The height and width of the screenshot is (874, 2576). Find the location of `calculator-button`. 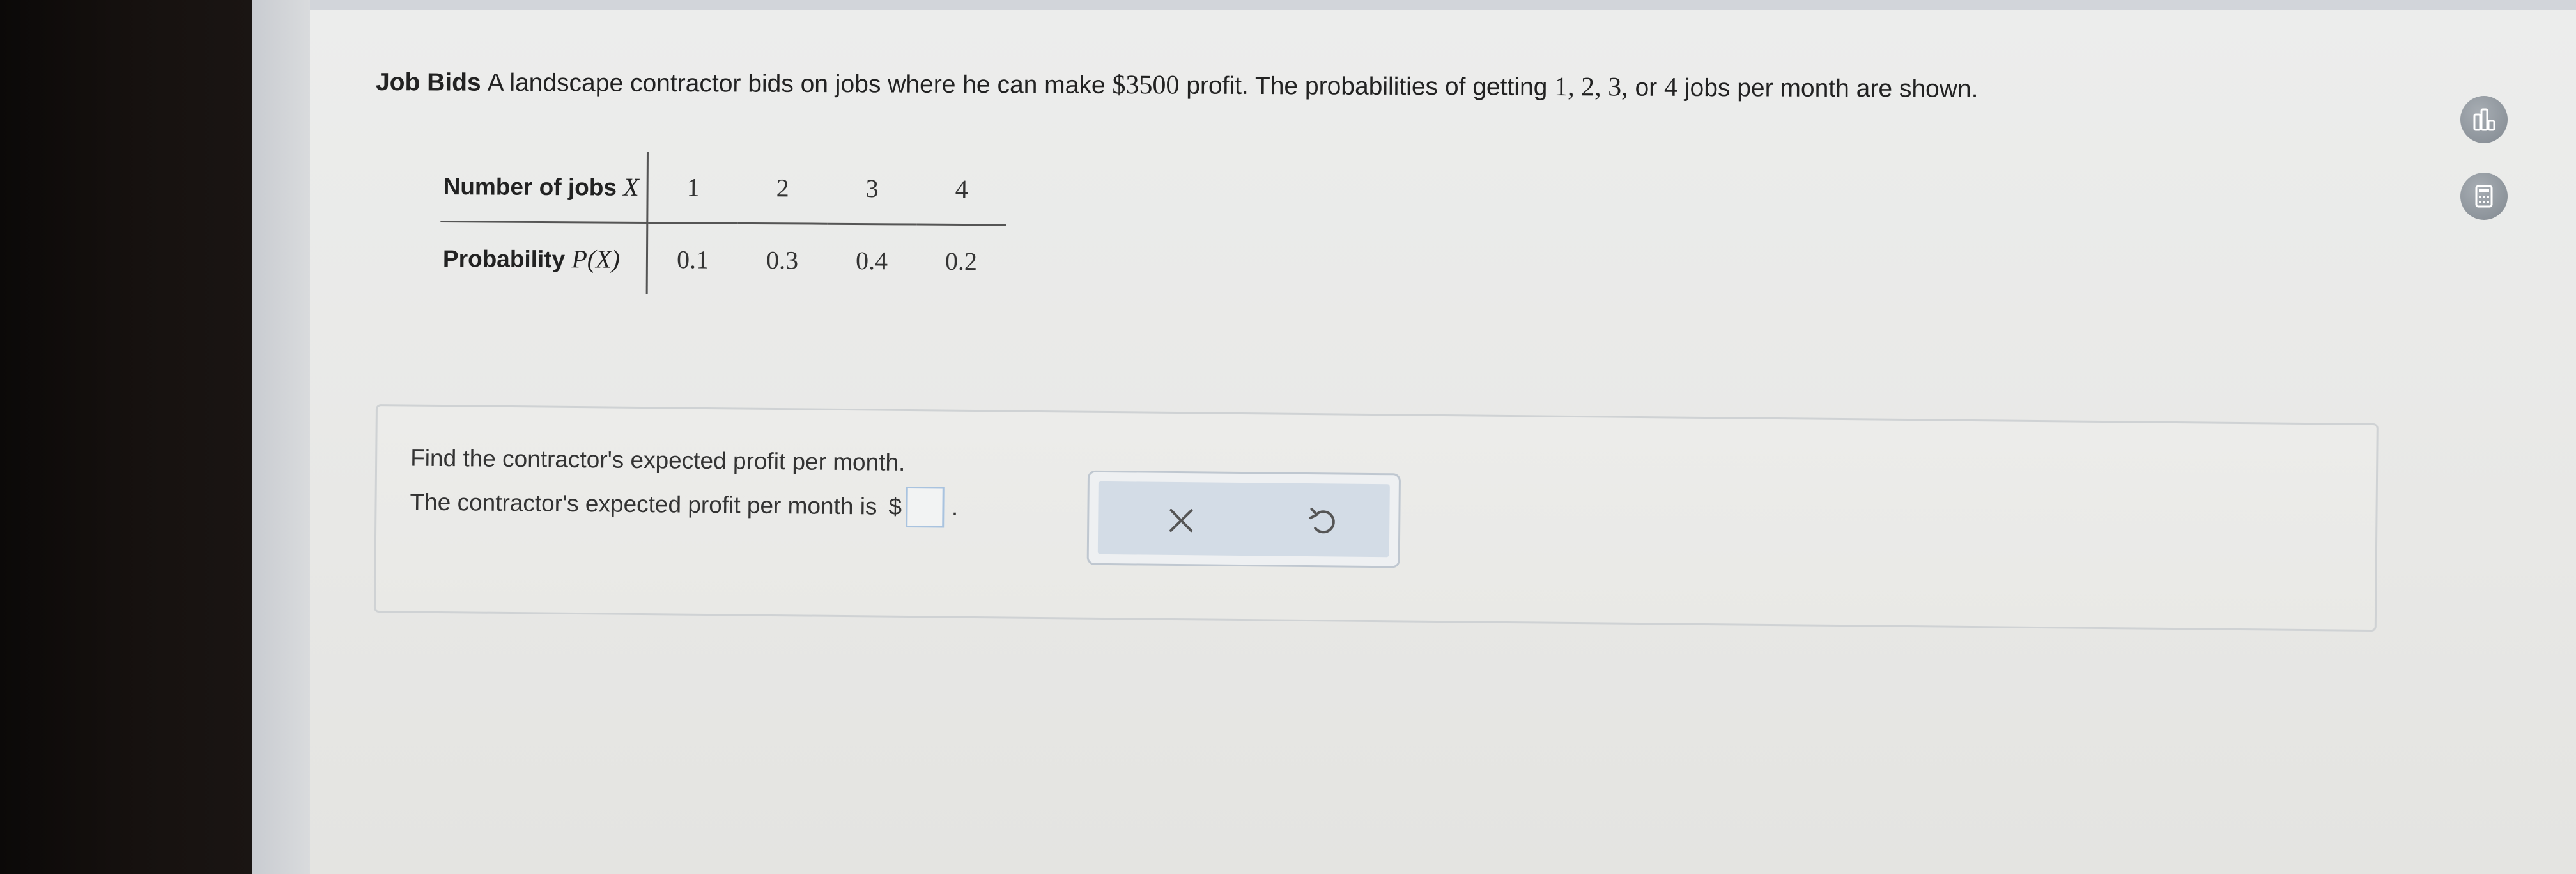

calculator-button is located at coordinates (2484, 196).